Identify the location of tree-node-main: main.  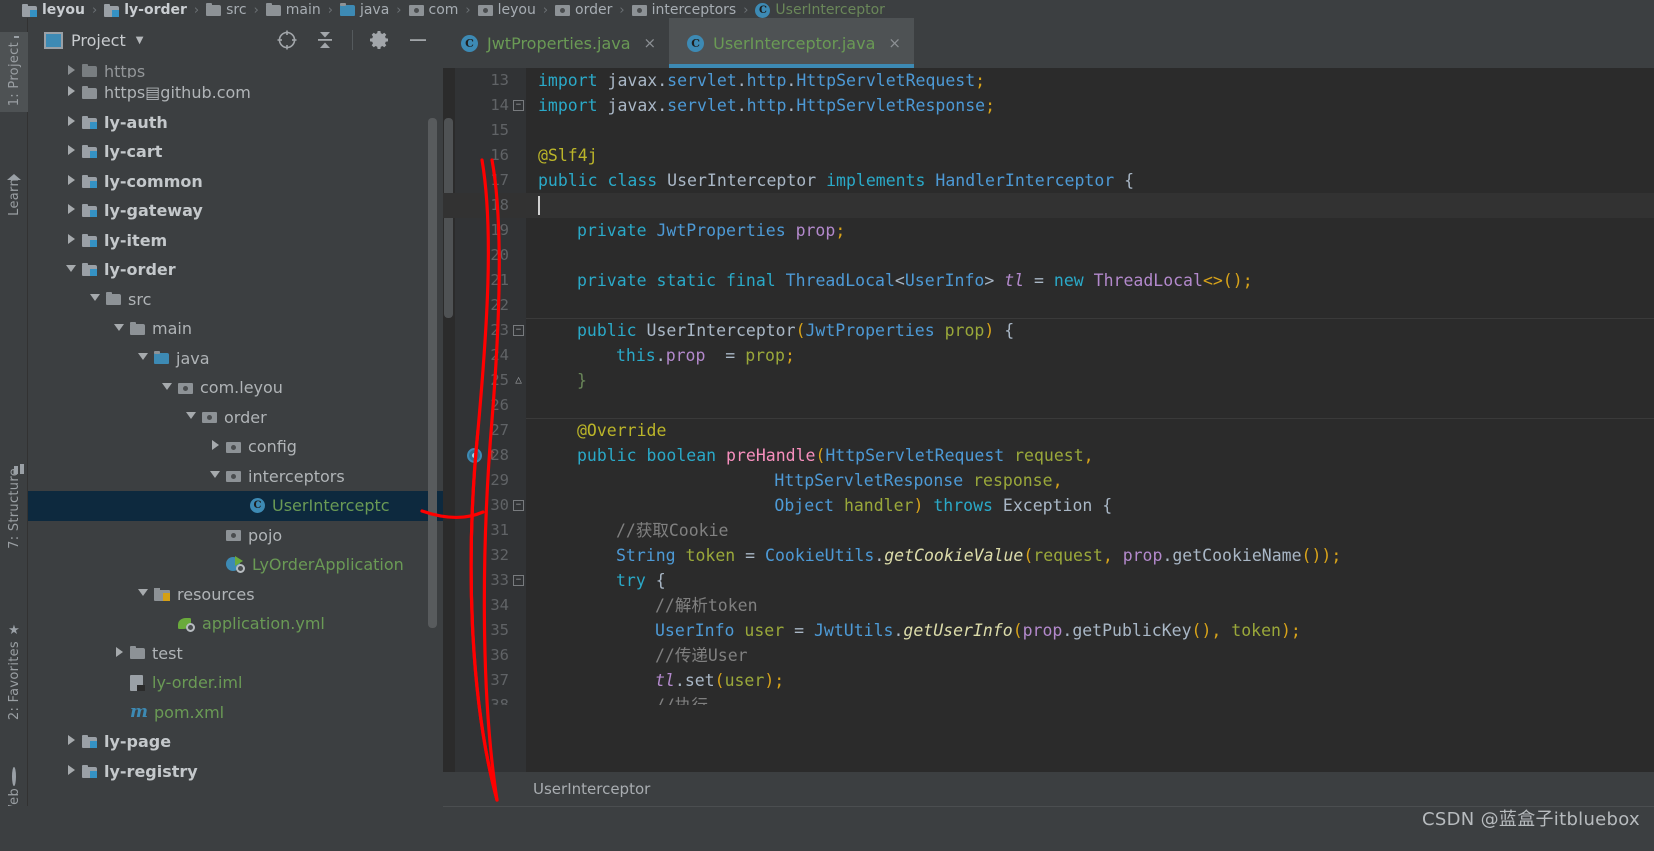
(235, 329).